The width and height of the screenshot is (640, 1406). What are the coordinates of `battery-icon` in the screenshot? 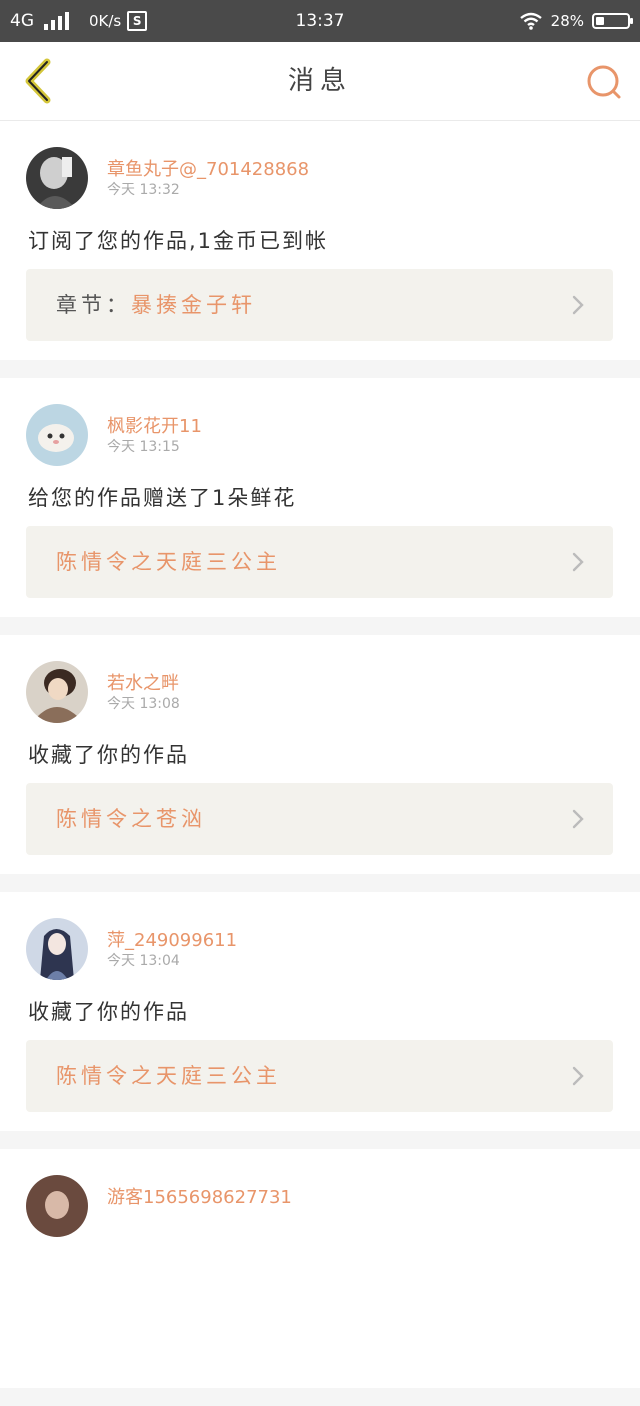 It's located at (612, 21).